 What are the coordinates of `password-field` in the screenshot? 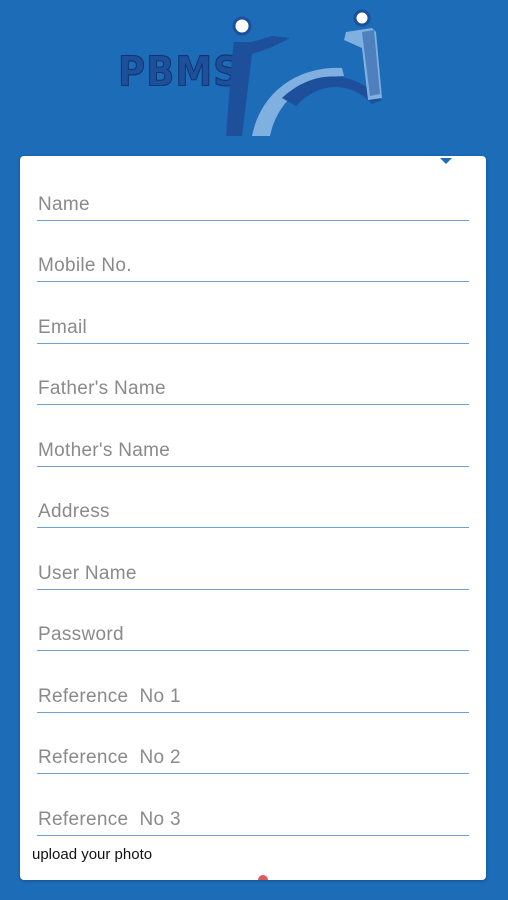 It's located at (254, 631).